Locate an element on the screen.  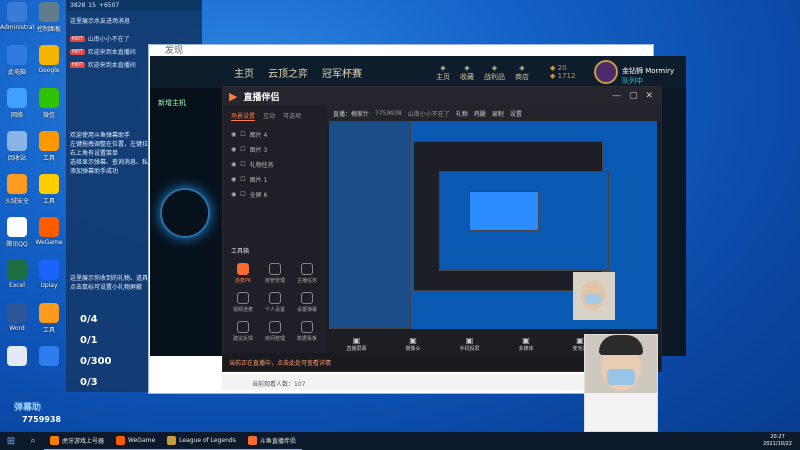
taskbar-item: 虎牙游戏上号器 is located at coordinates (77, 441).